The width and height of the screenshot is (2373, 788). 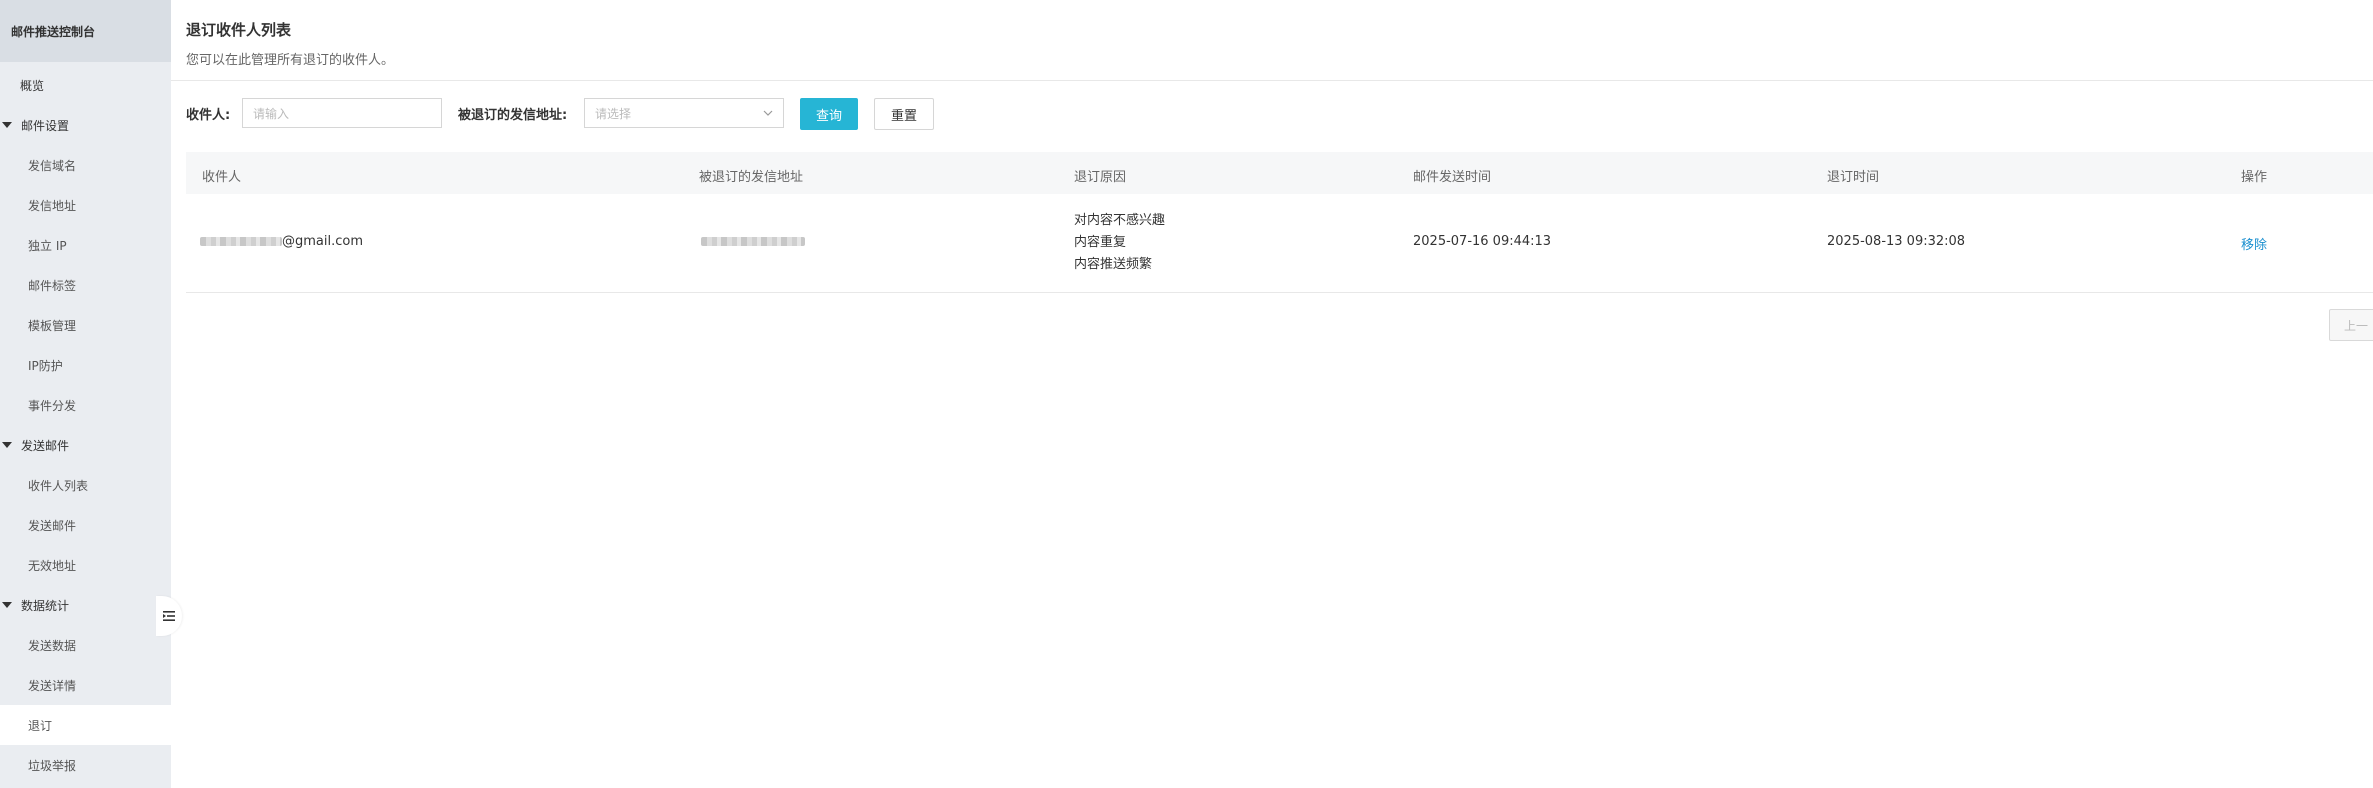 I want to click on sidebar-item-send-mail: 发送邮件, so click(x=85, y=525).